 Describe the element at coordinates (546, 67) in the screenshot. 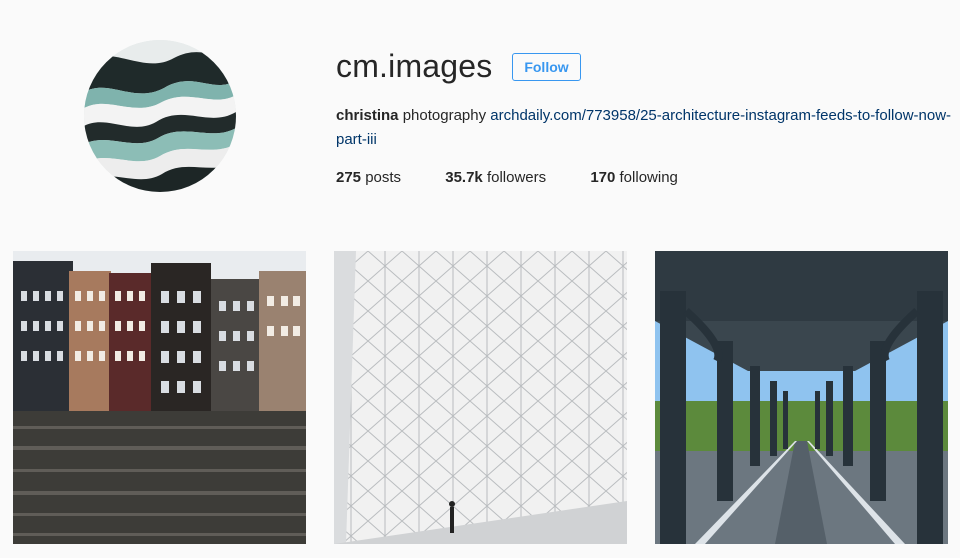

I see `follow-button: Follow` at that location.